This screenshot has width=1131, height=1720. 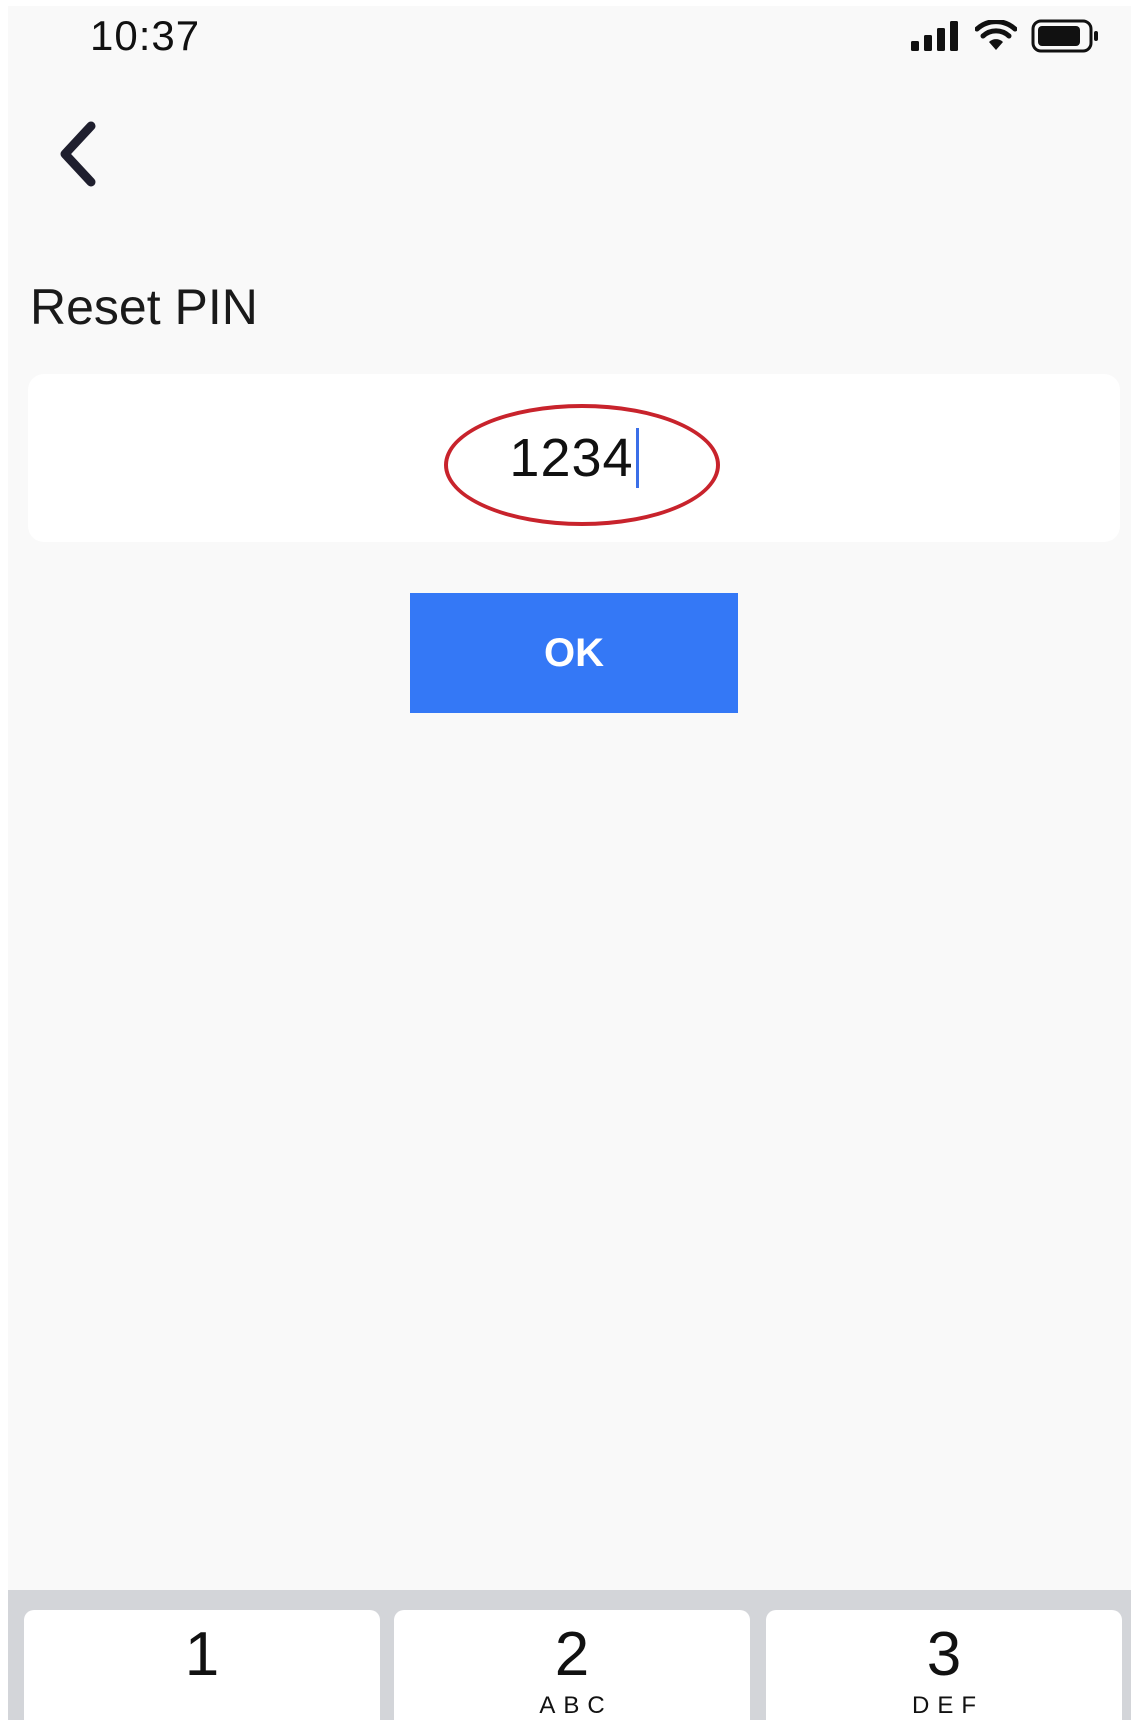 I want to click on status-icons, so click(x=1006, y=38).